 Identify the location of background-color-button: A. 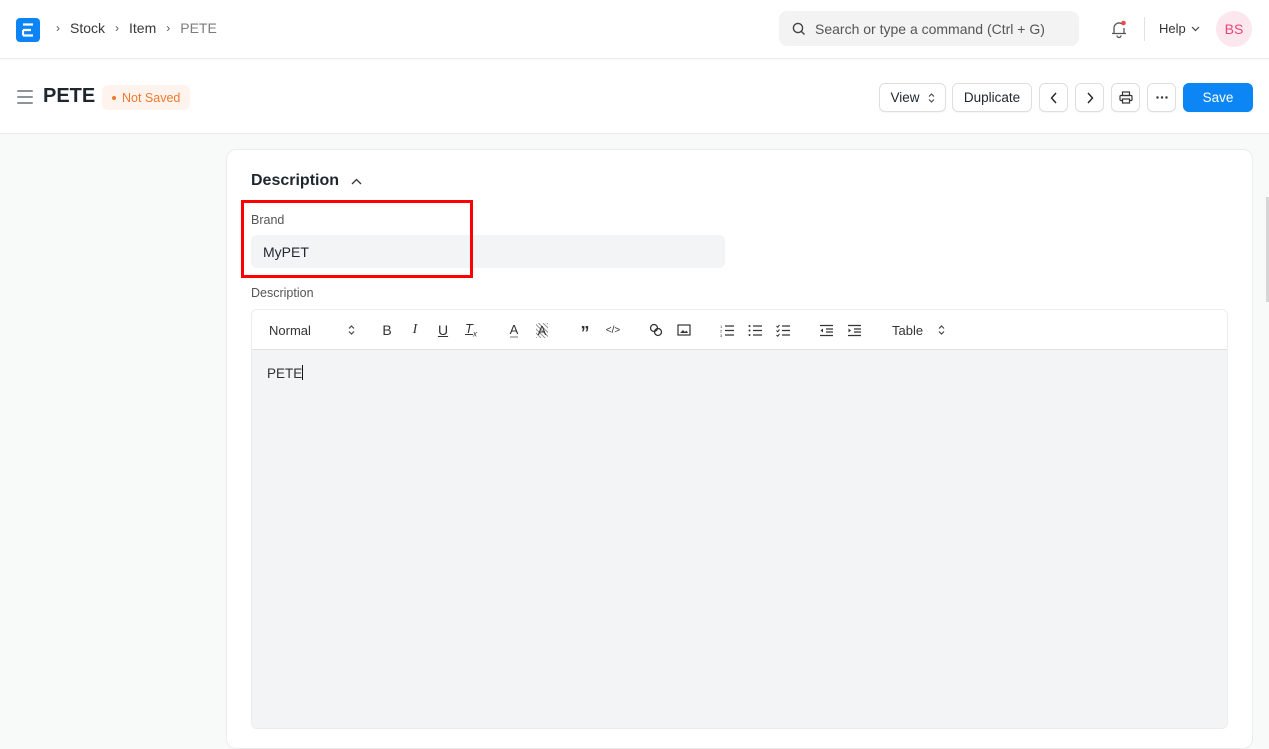
(542, 330).